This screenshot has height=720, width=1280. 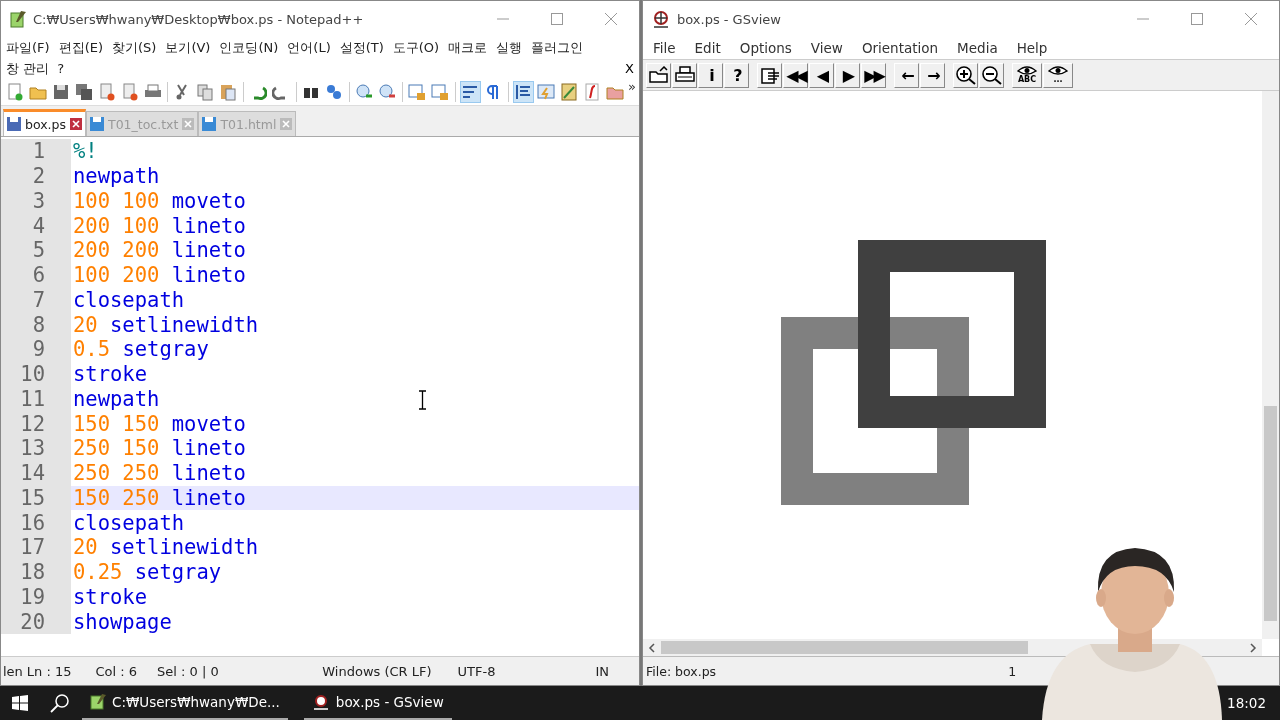 What do you see at coordinates (629, 68) in the screenshot?
I see `close-document-button: X` at bounding box center [629, 68].